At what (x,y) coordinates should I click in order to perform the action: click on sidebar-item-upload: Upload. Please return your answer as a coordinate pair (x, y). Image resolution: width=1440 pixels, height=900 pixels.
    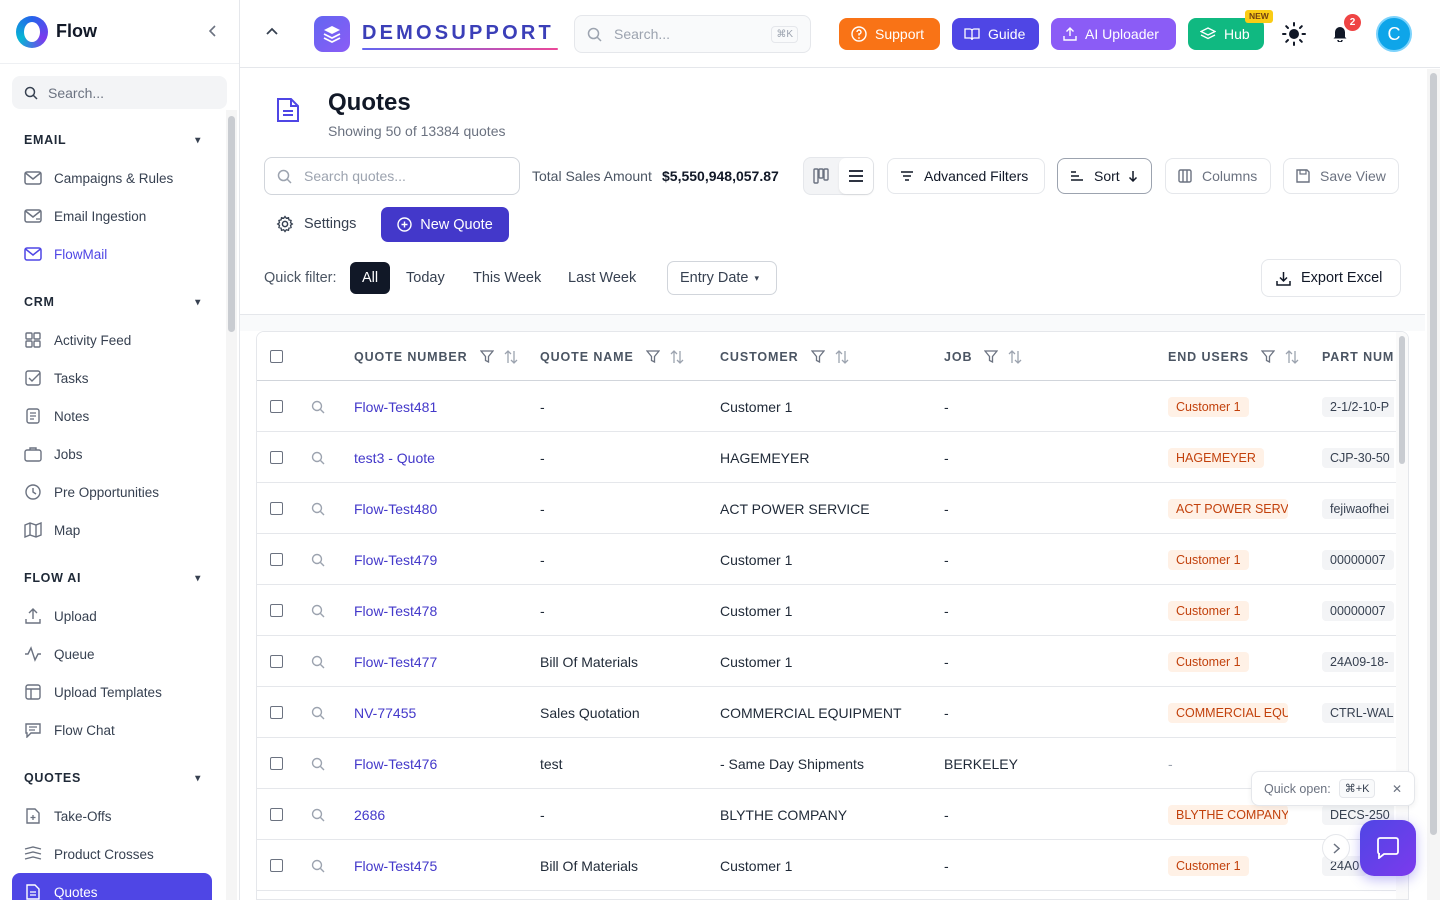
    Looking at the image, I should click on (112, 616).